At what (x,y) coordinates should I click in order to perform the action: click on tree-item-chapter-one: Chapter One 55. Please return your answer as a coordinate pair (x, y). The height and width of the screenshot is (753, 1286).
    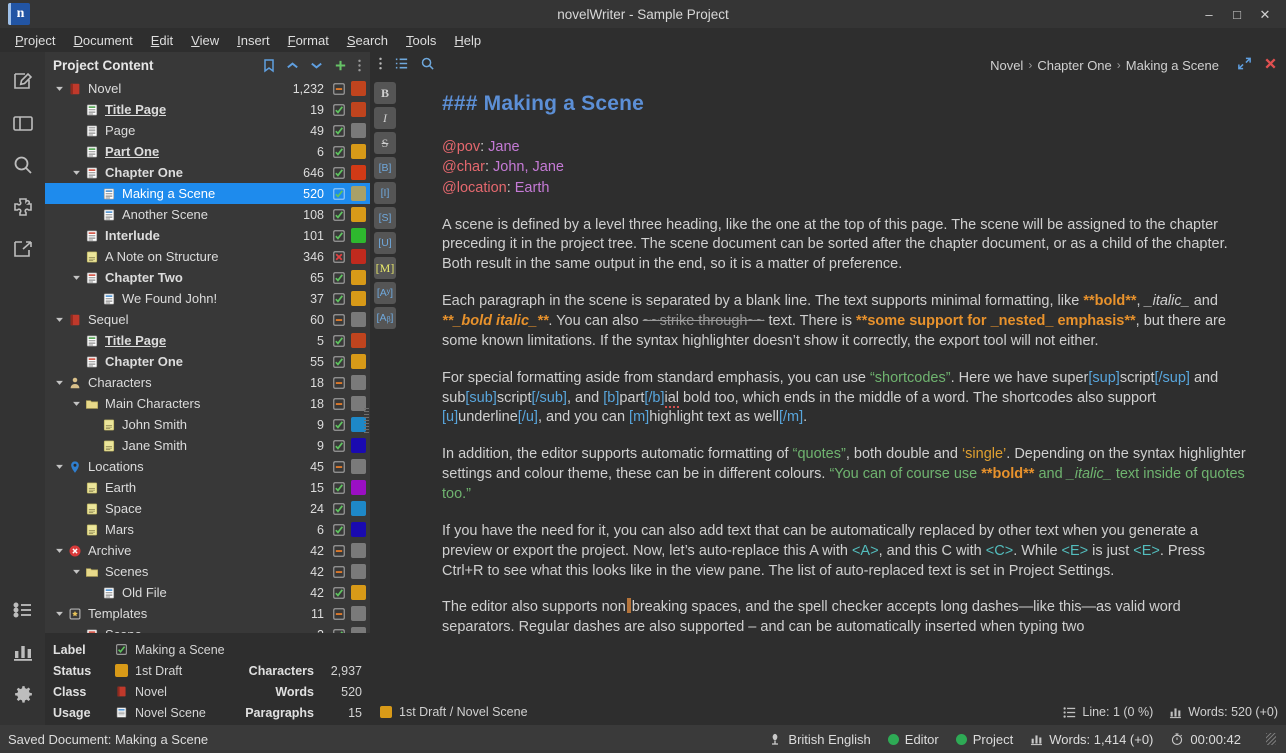
    Looking at the image, I should click on (207, 361).